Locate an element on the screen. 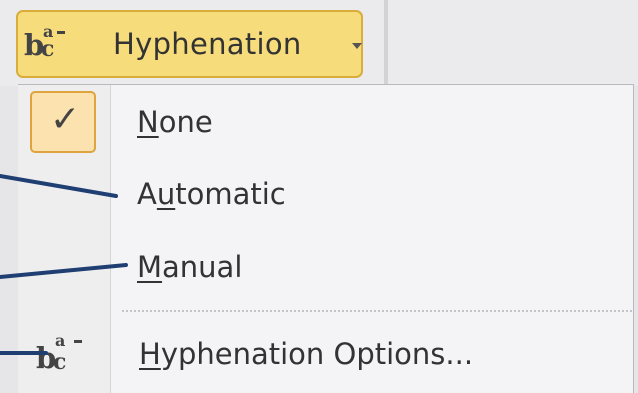 The width and height of the screenshot is (638, 393). pointer-line-manual is located at coordinates (64, 271).